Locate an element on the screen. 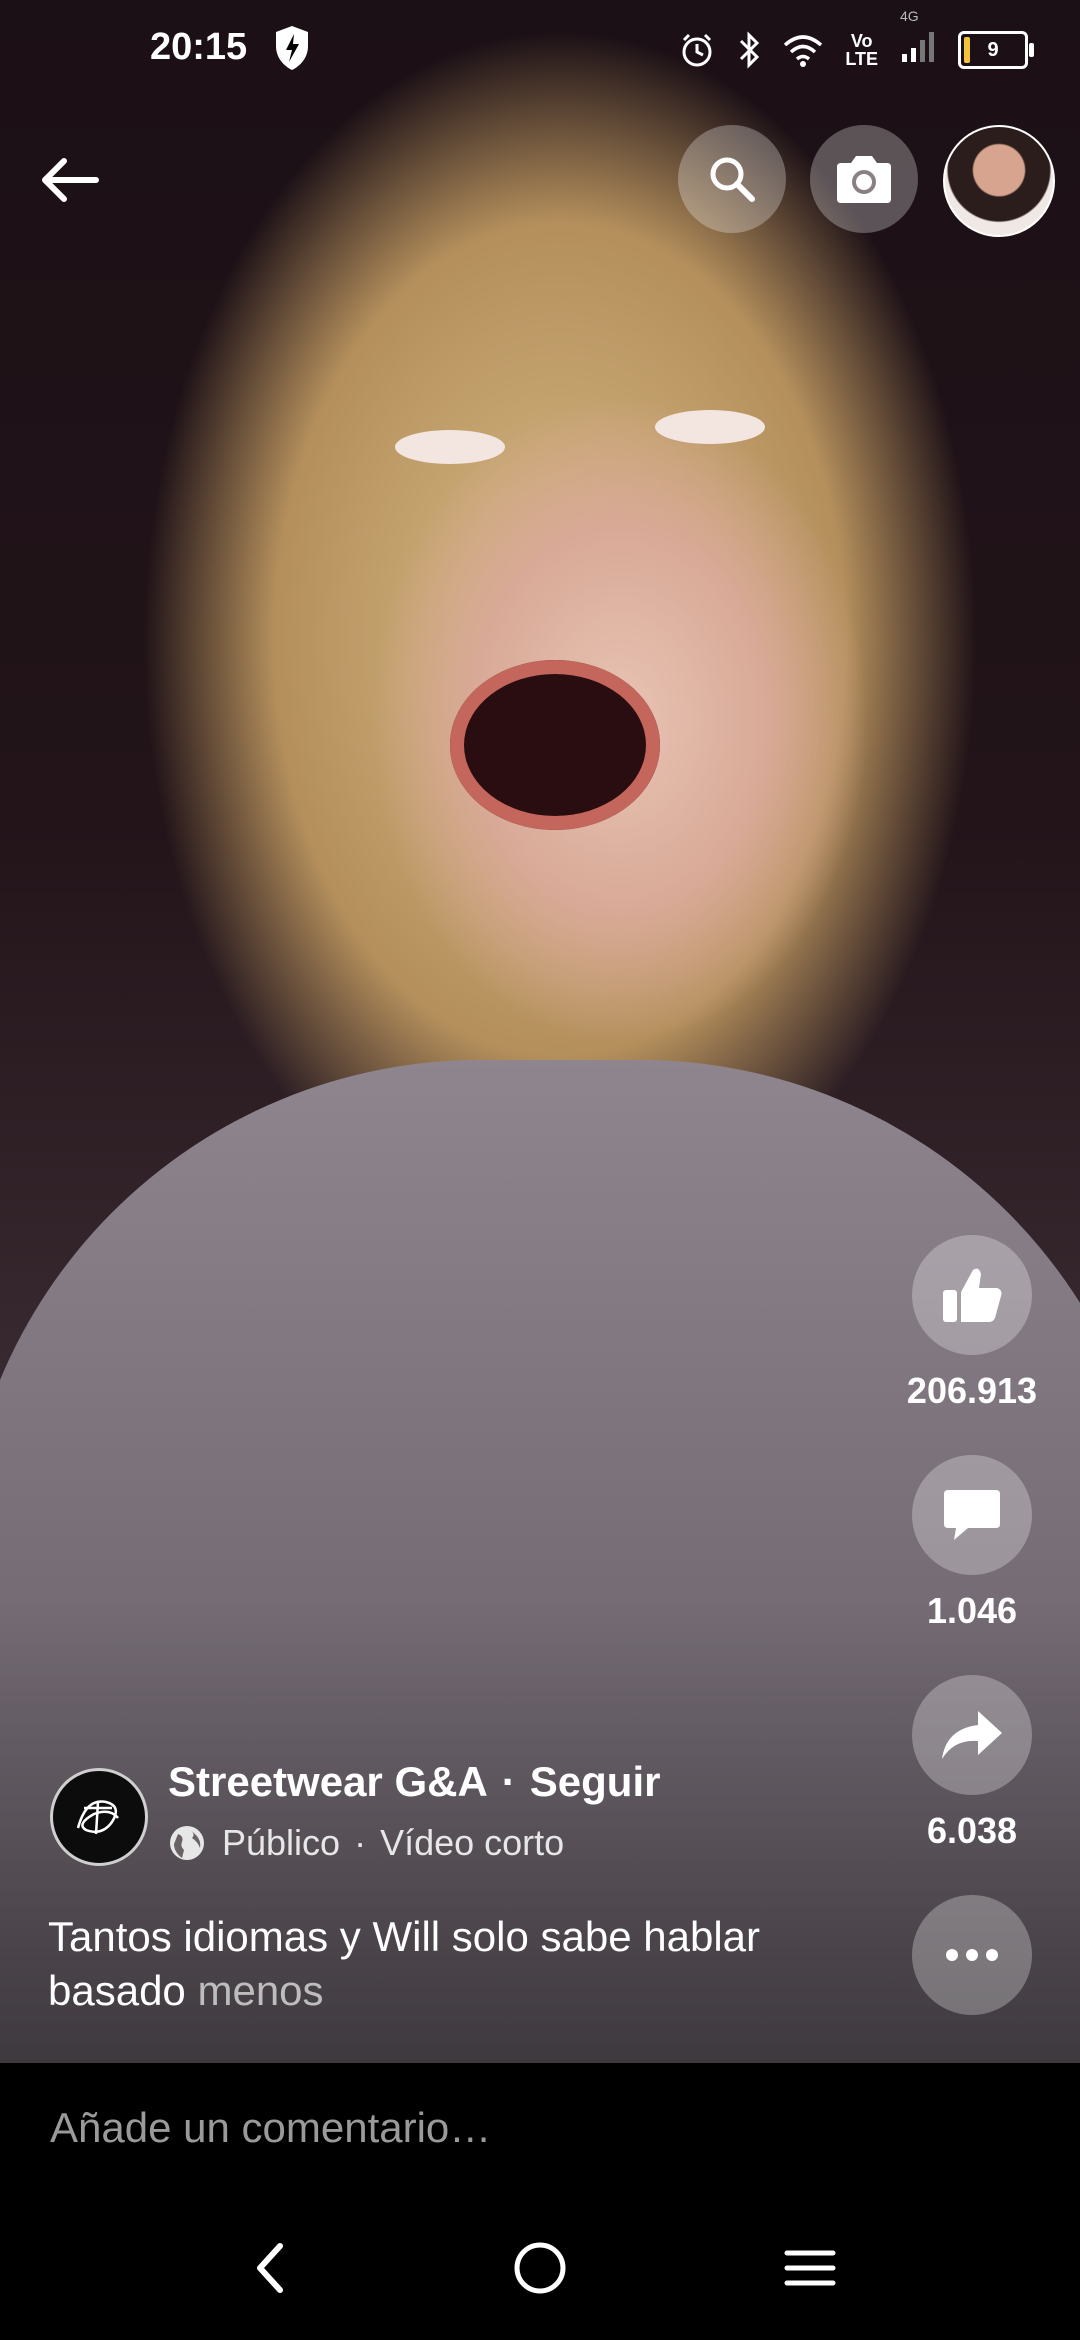  chevron-left-icon is located at coordinates (270, 2268).